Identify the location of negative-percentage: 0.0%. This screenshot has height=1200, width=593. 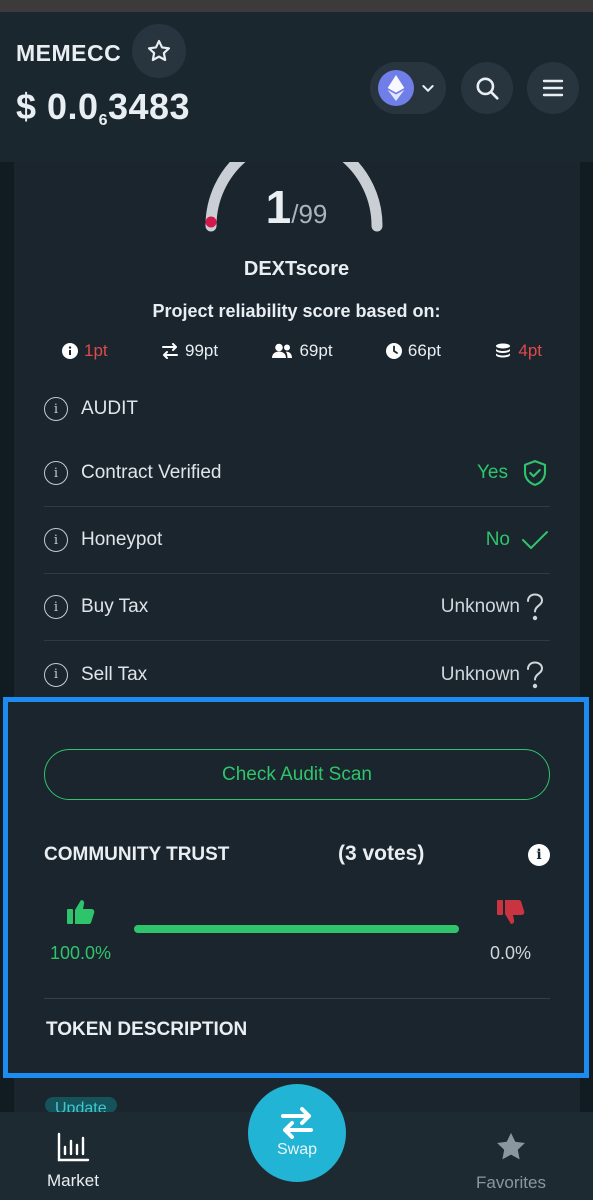
(511, 953).